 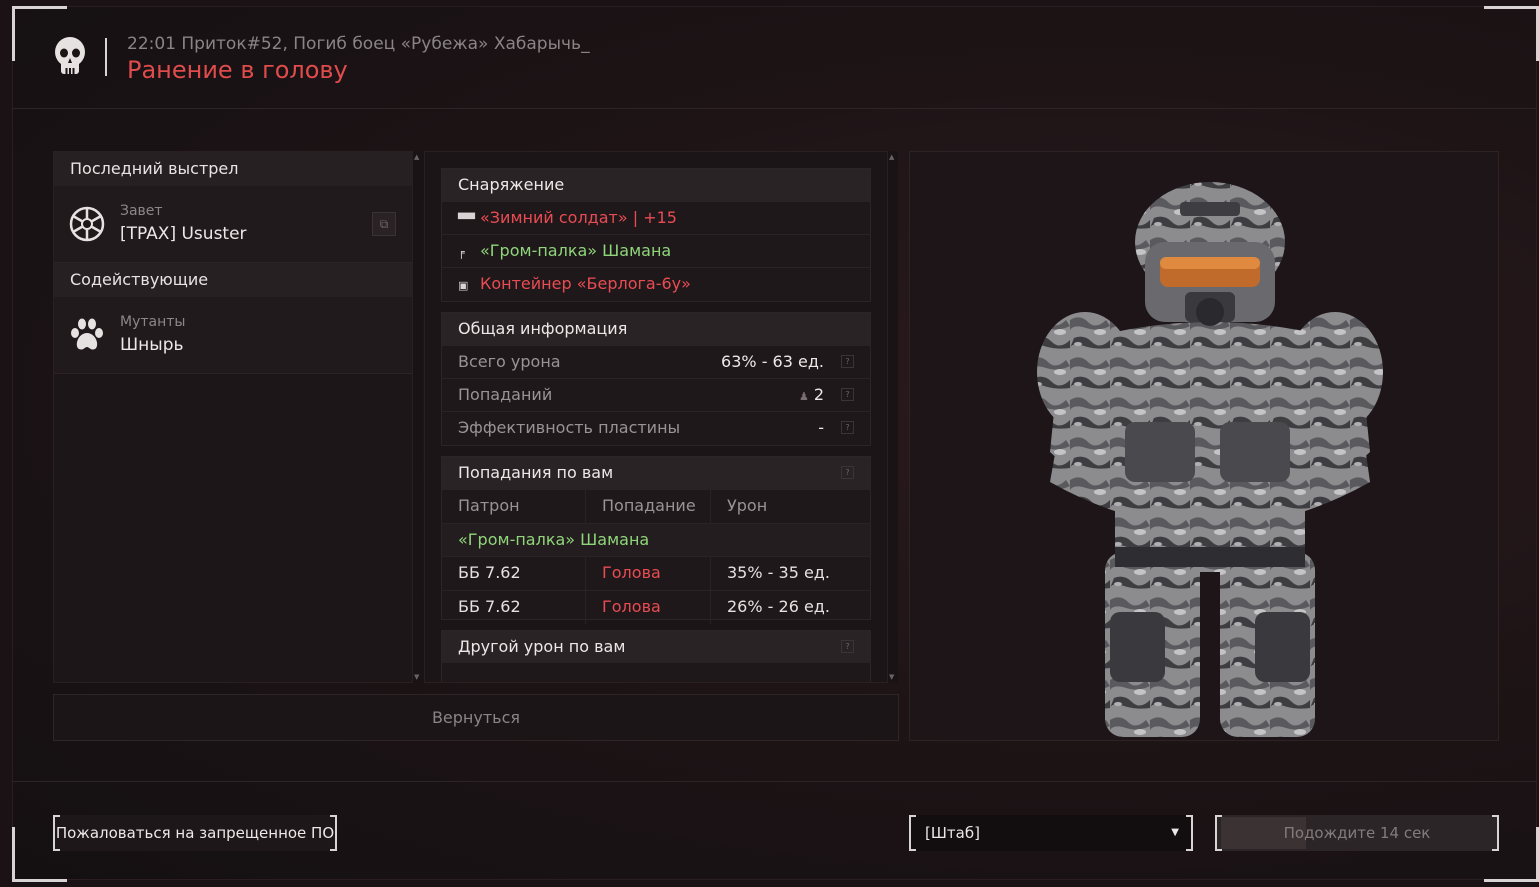 What do you see at coordinates (656, 473) in the screenshot?
I see `hits-heading: Попадания по вам ?` at bounding box center [656, 473].